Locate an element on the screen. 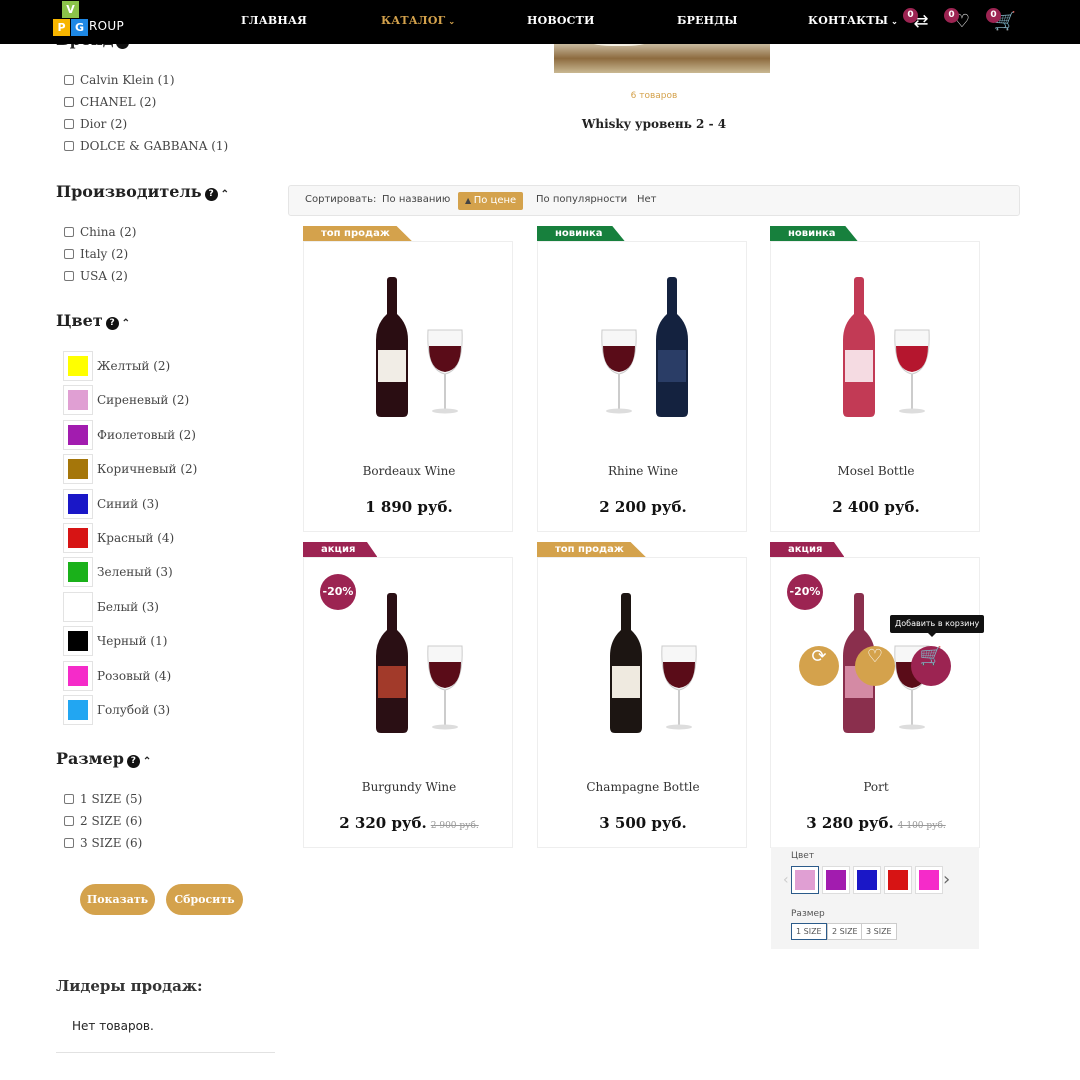 This screenshot has height=1080, width=1080. color-filter-option: Желтый (2) is located at coordinates (116, 366).